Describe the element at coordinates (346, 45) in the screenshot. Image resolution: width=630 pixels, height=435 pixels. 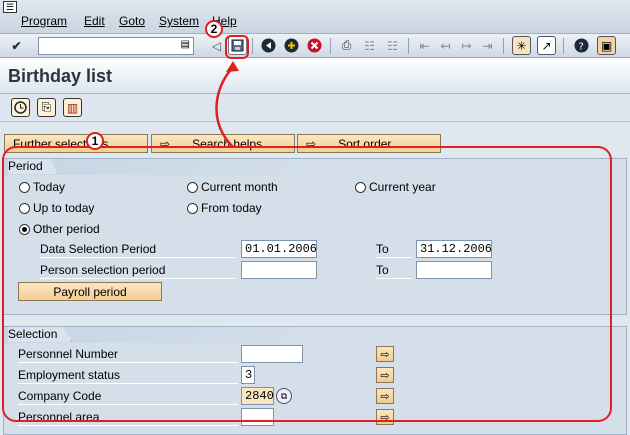
I see `print-icon: ⎙` at that location.